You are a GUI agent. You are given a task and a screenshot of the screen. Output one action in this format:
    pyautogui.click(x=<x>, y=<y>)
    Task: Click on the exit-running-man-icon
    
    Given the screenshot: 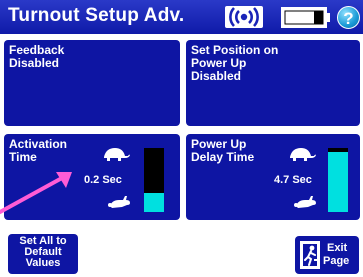 What is the action you would take?
    pyautogui.click(x=310, y=255)
    